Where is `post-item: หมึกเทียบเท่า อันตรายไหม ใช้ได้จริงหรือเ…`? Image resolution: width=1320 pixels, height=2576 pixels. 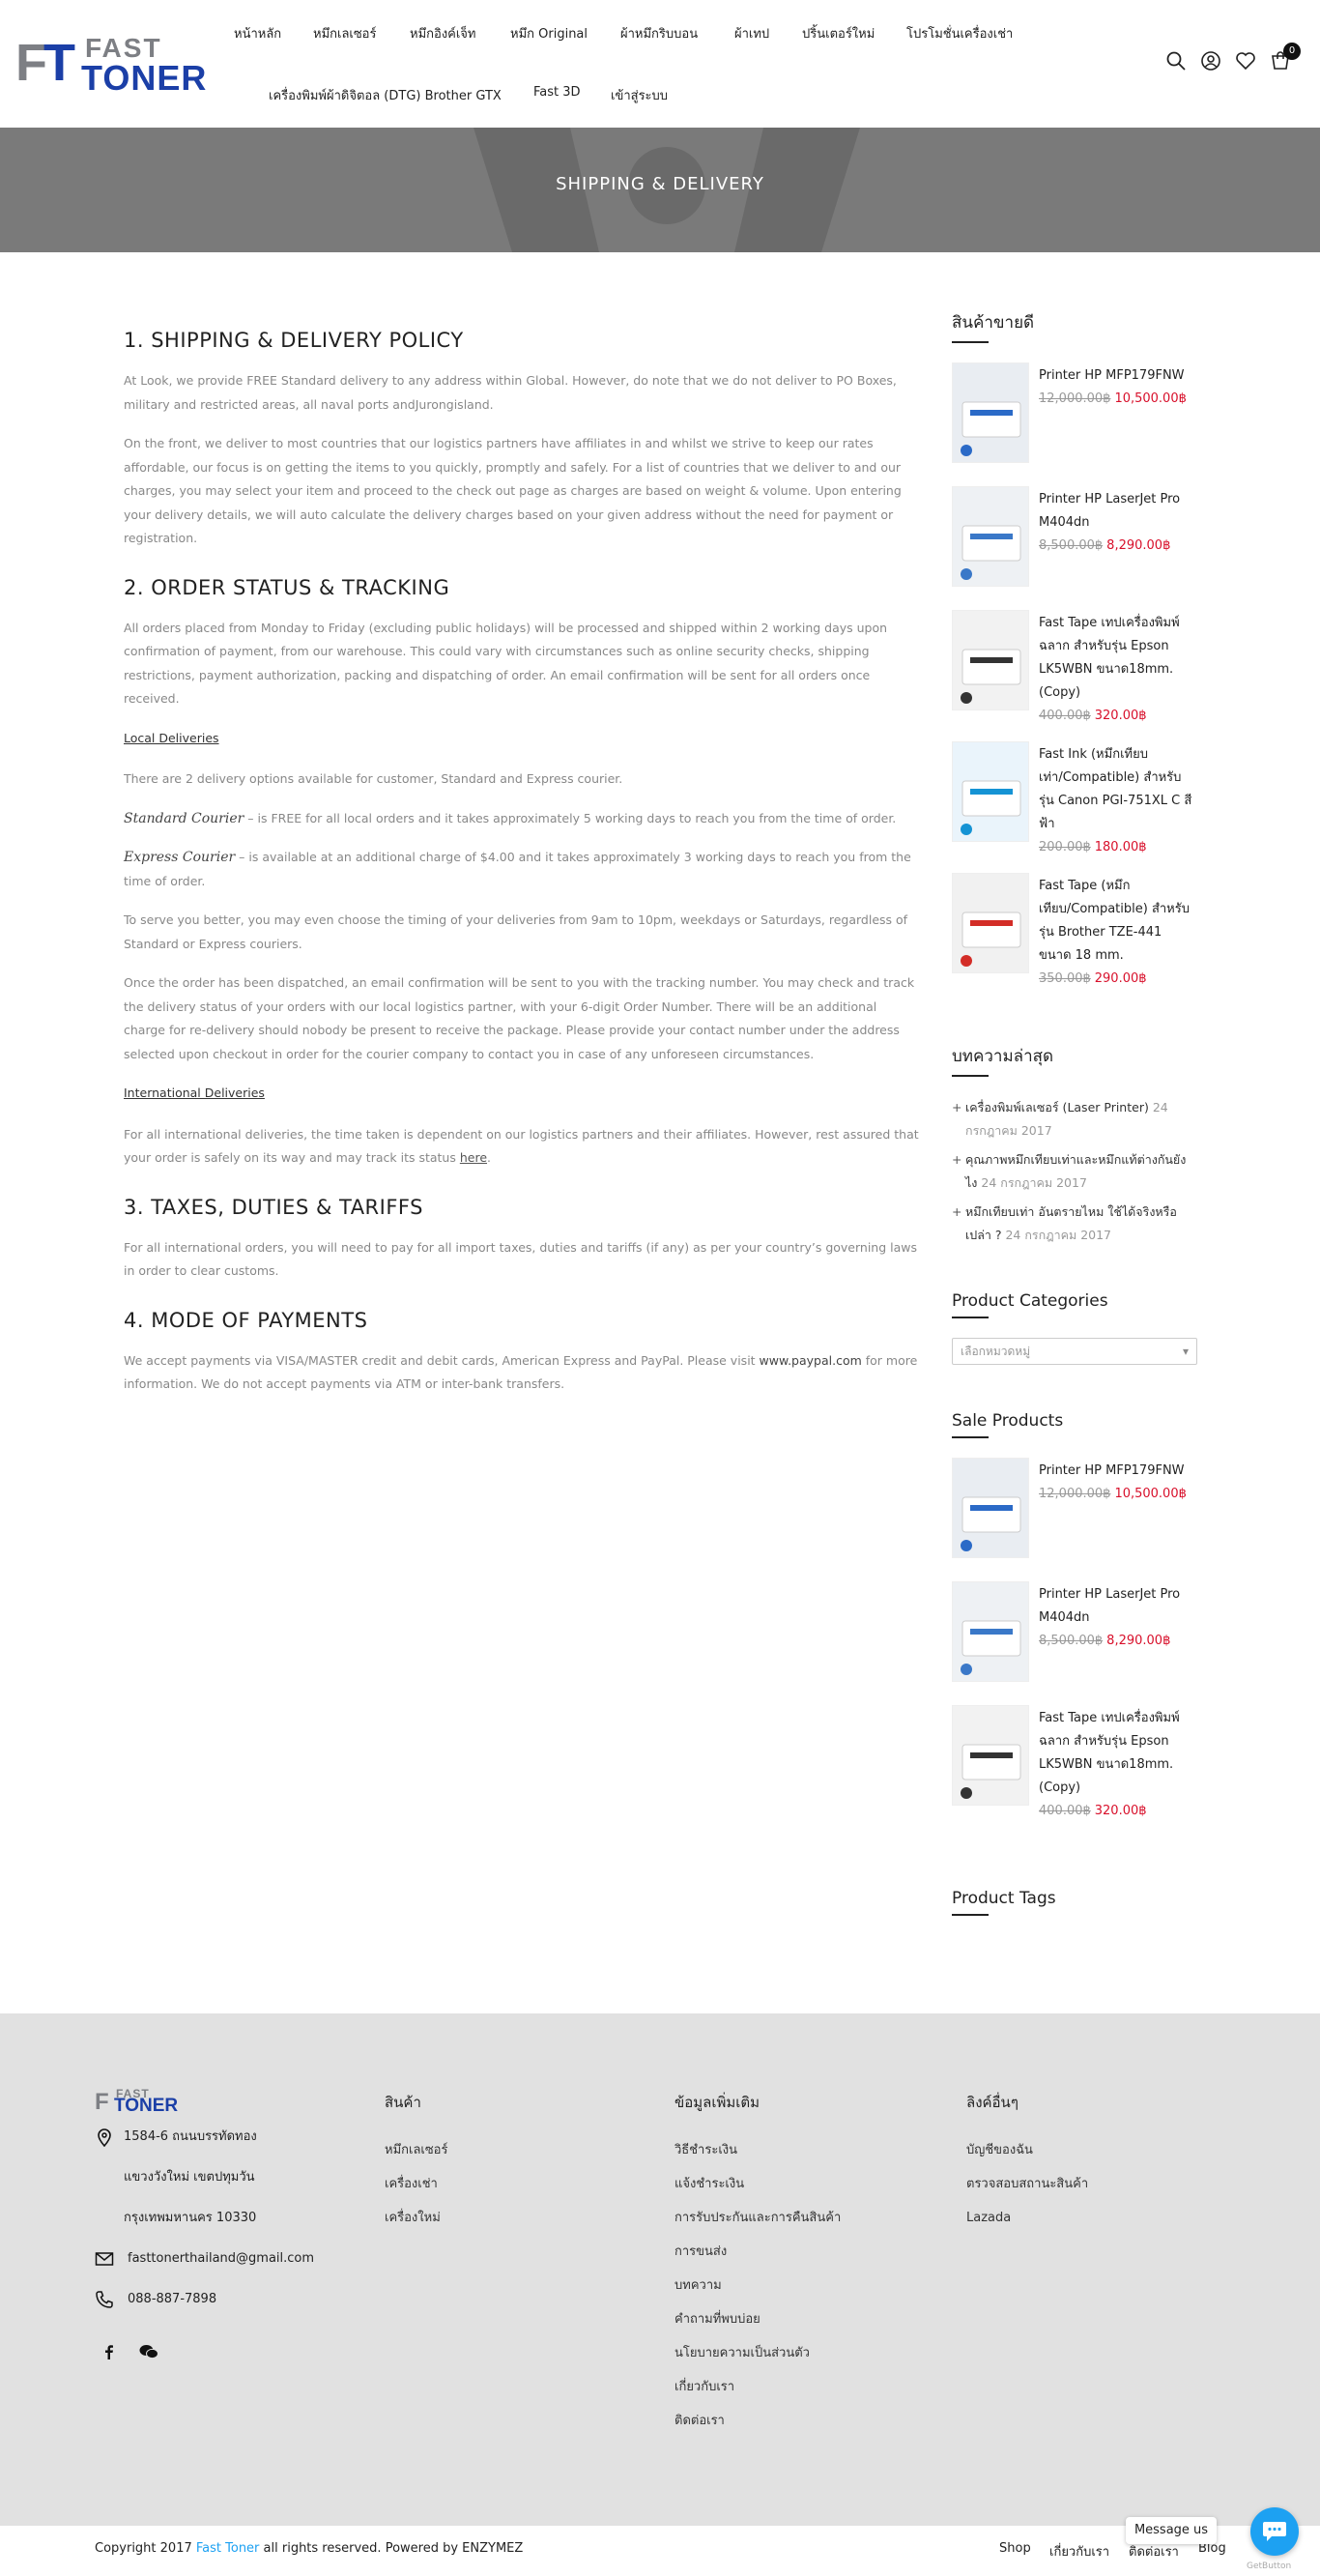 post-item: หมึกเทียบเท่า อันตรายไหม ใช้ได้จริงหรือเ… is located at coordinates (1075, 1224).